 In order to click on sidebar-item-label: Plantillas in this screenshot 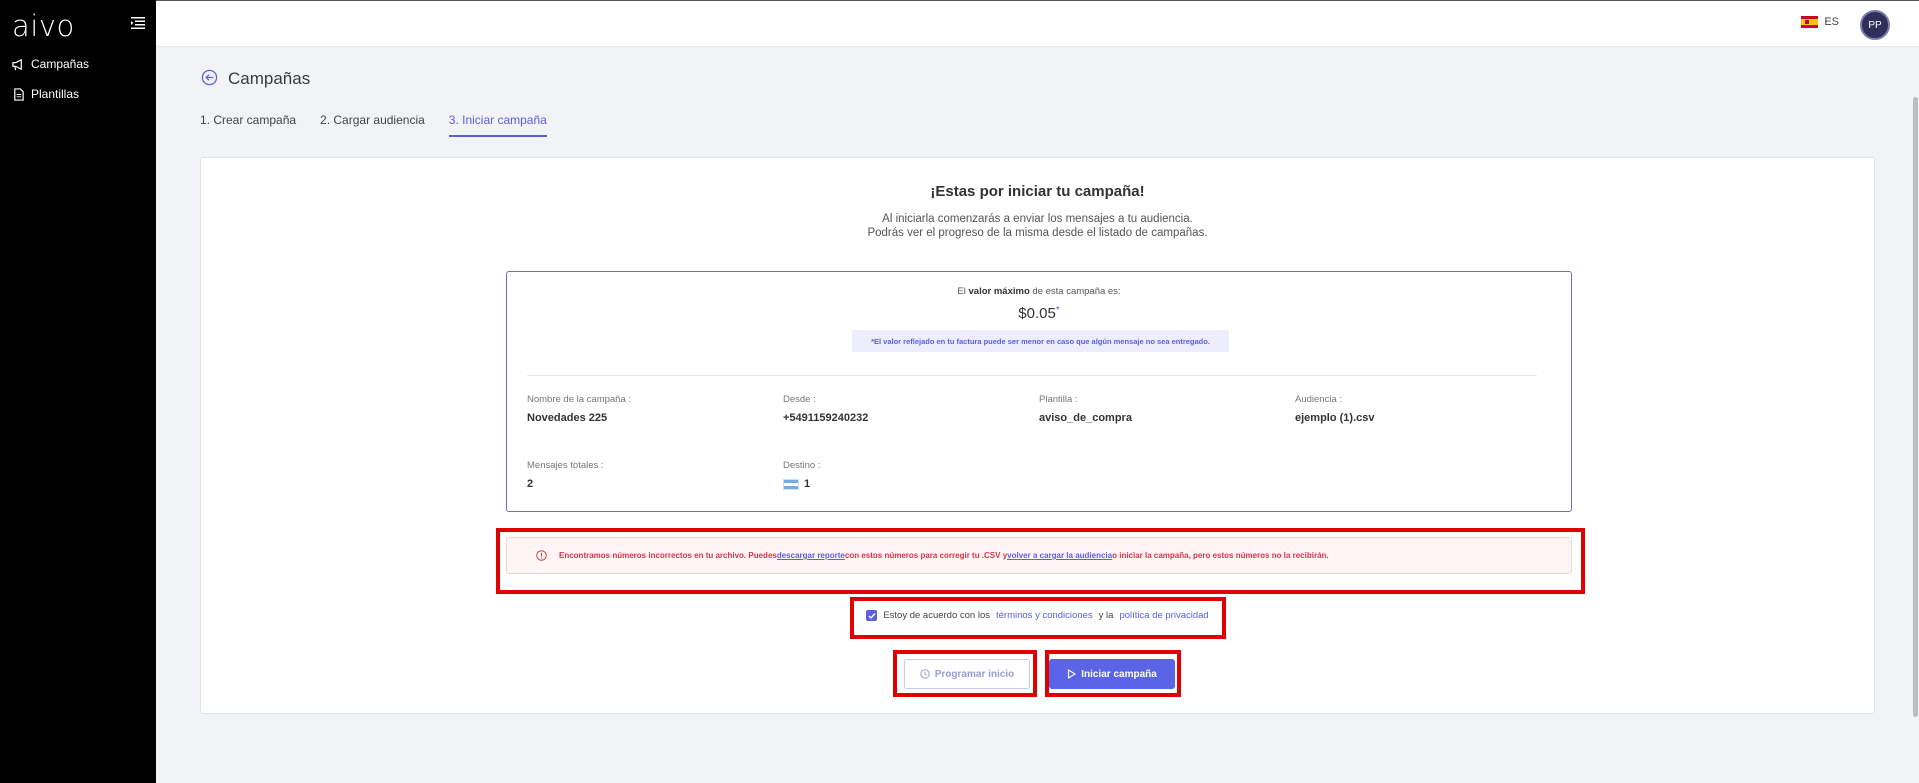, I will do `click(55, 94)`.